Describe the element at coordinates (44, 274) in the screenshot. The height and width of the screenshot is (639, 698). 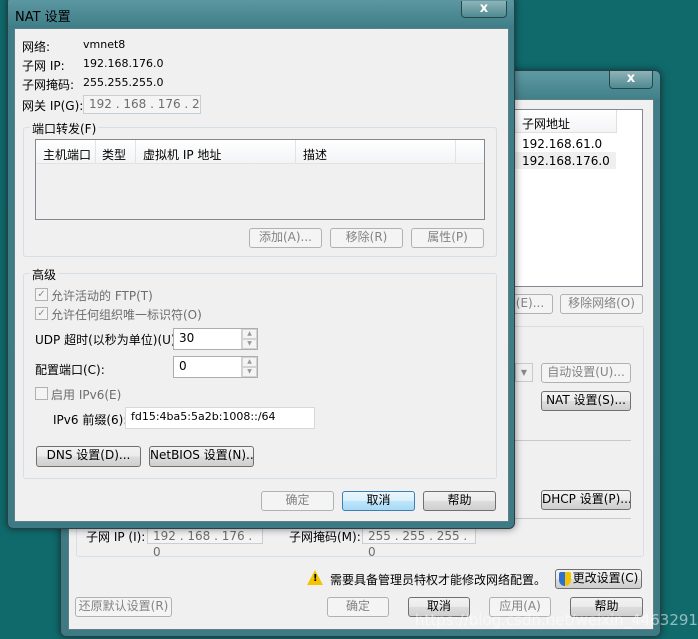
I see `advanced-legend: 高级` at that location.